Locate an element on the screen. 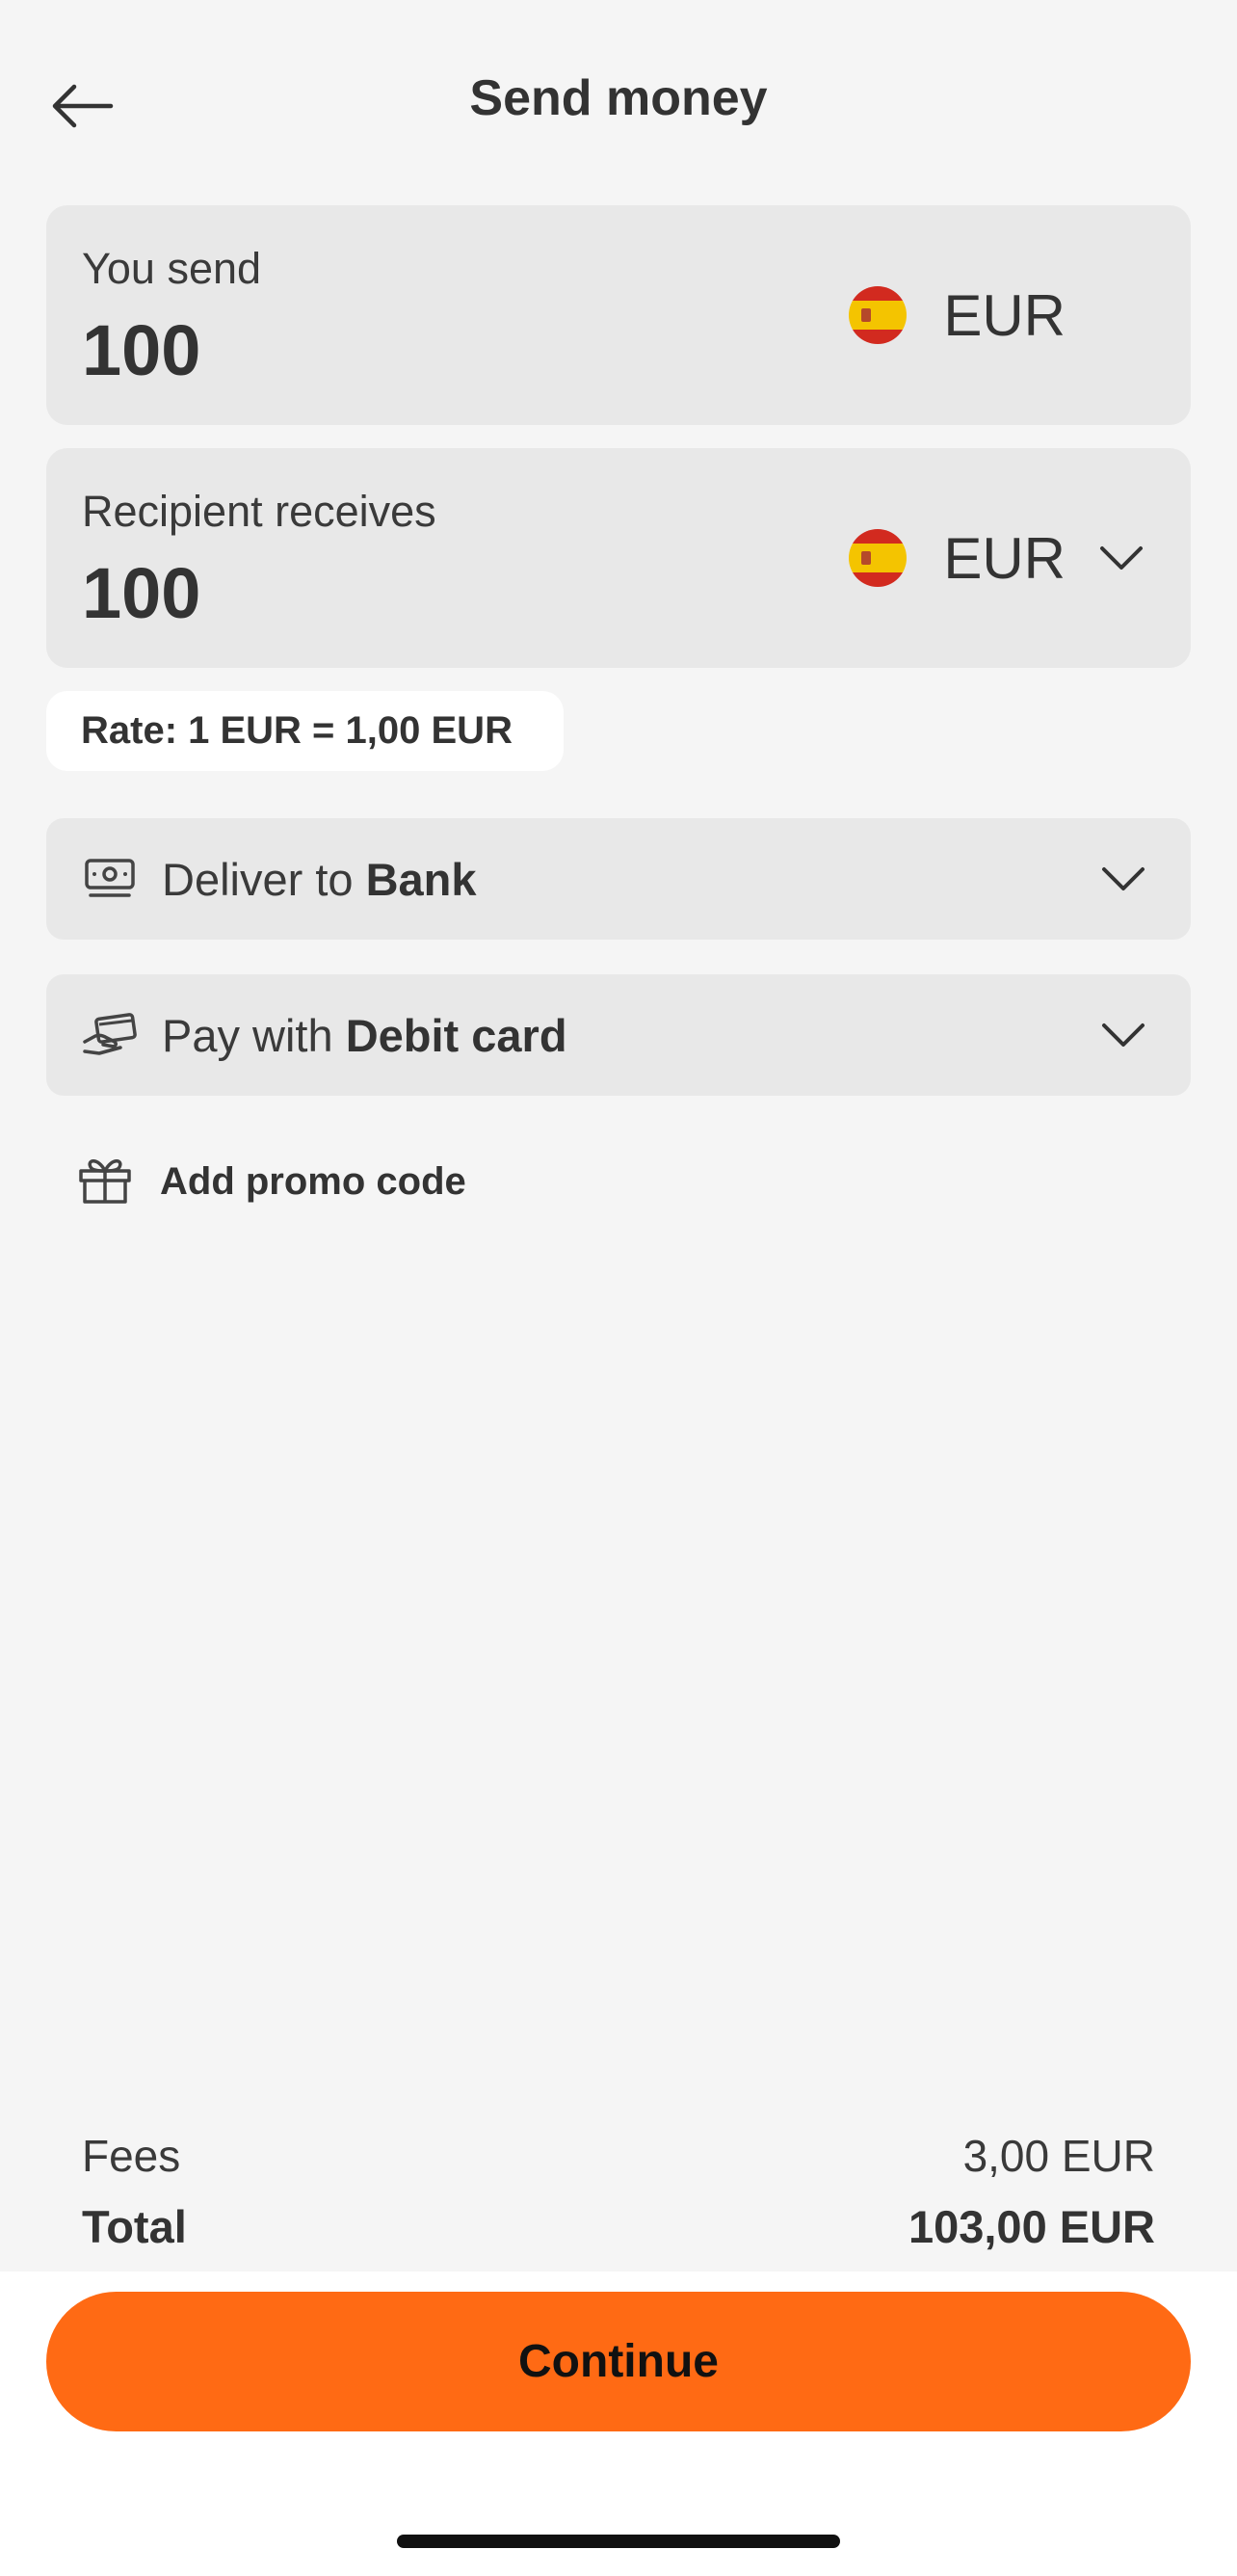  promo-label: Add promo code is located at coordinates (313, 1181).